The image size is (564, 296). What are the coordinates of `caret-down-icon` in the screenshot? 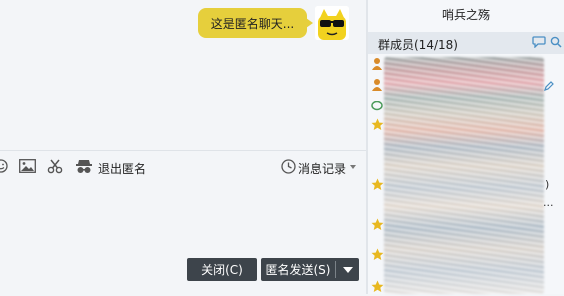 It's located at (347, 269).